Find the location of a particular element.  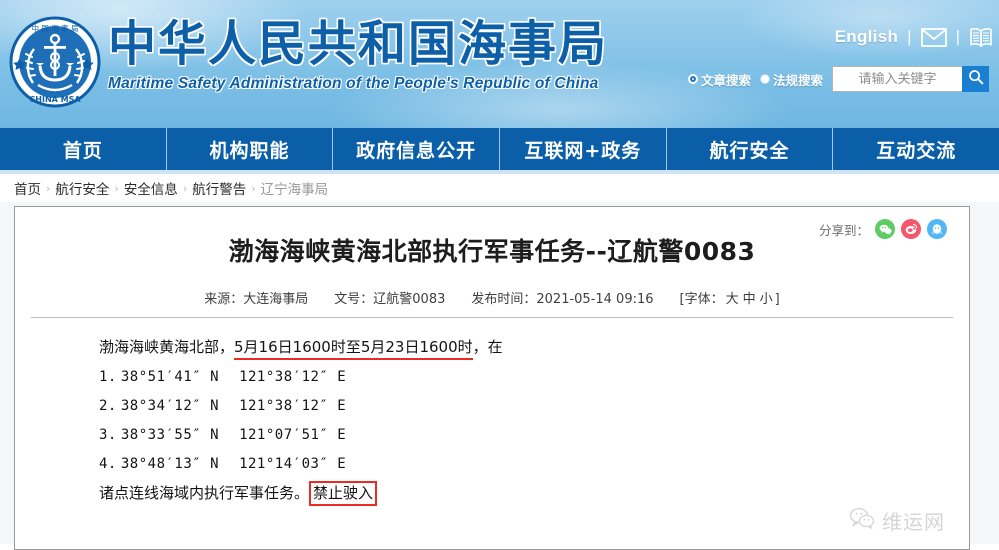

no-entry-warning: 禁止驶入 is located at coordinates (343, 493).